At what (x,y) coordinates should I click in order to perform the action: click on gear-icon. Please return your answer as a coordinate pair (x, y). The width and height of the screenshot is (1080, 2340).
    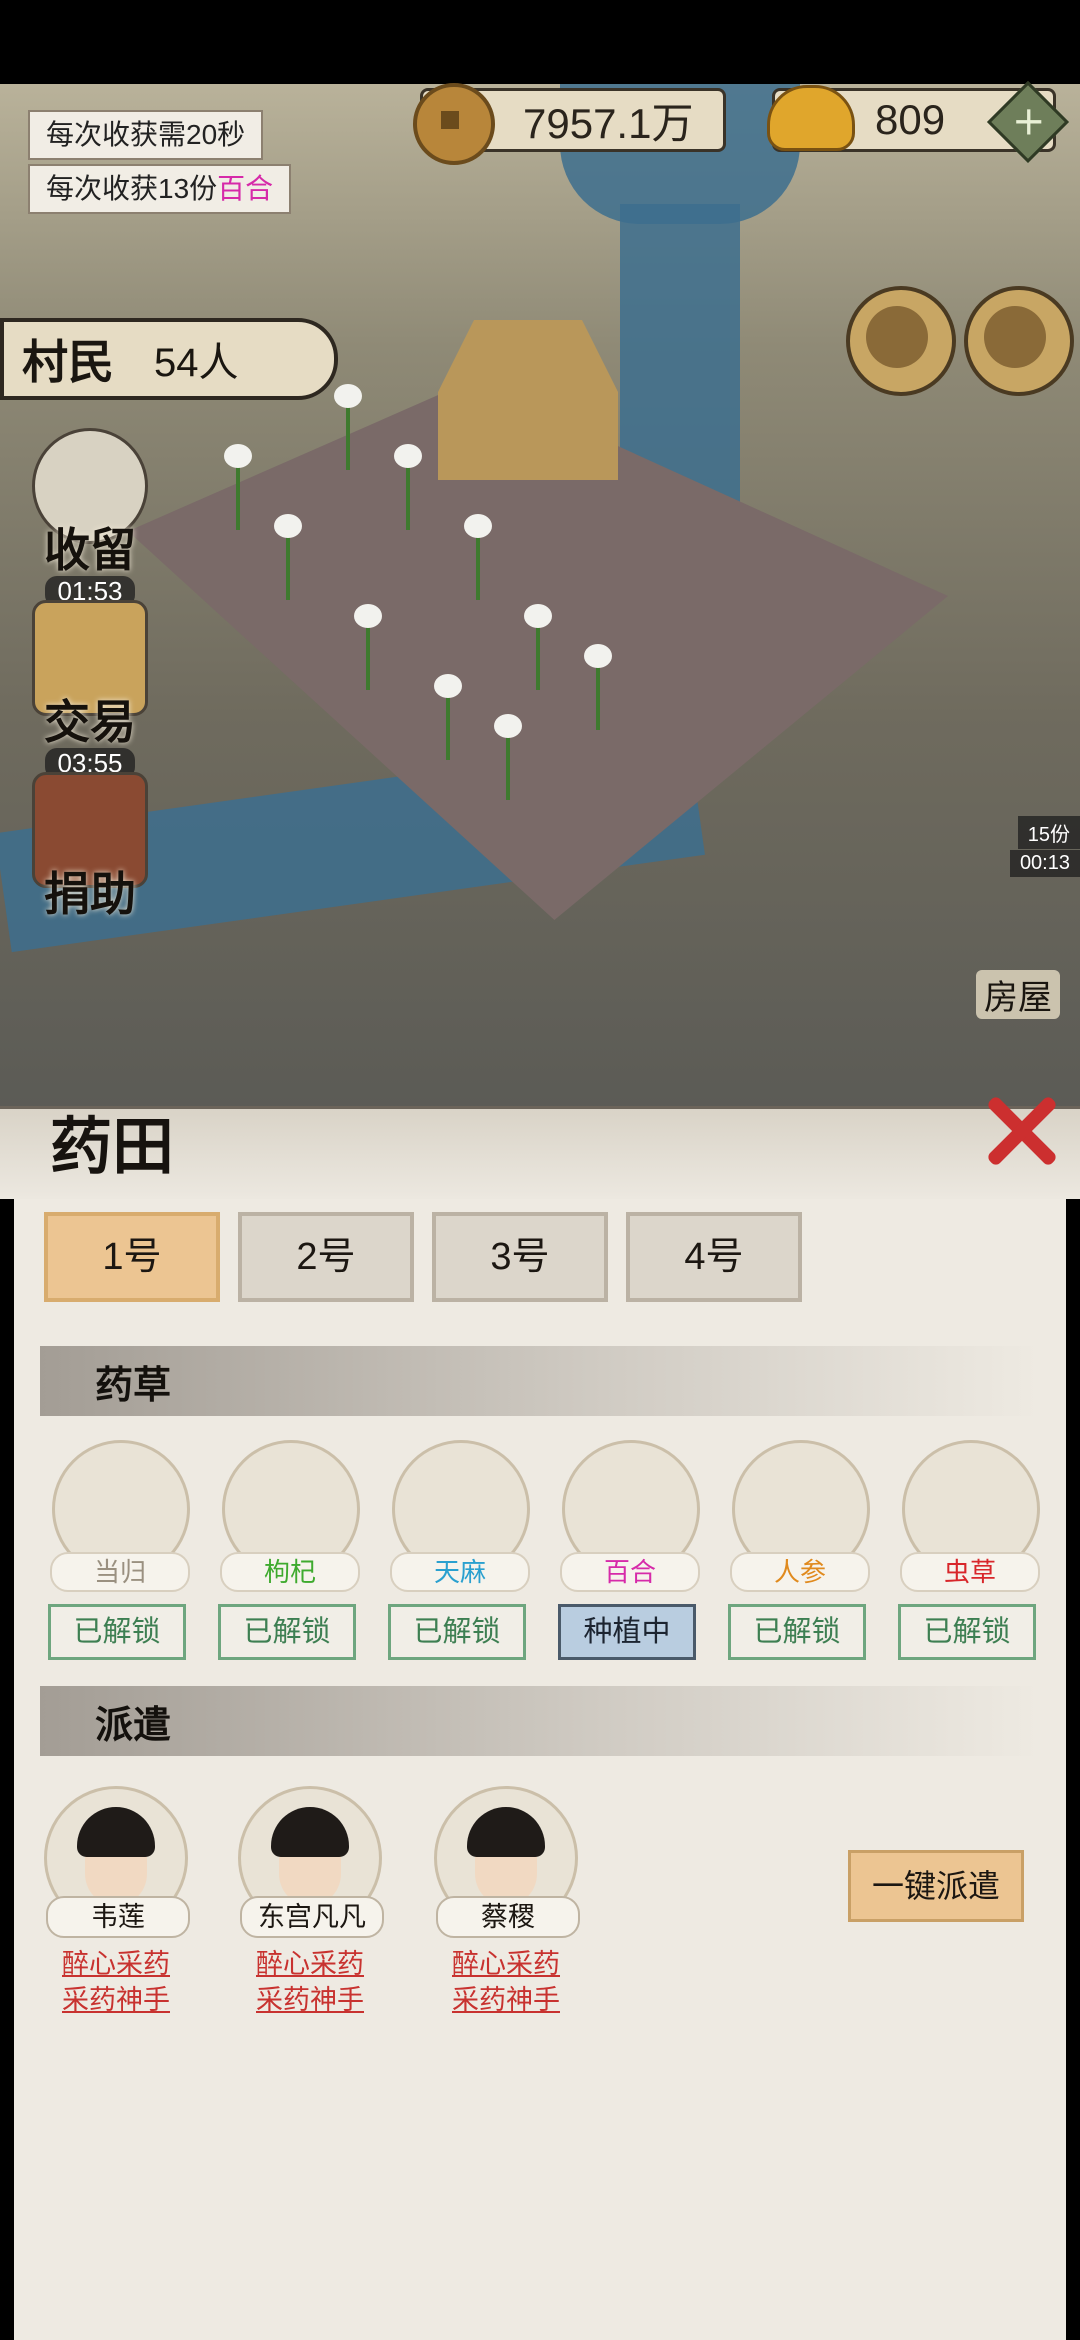
    Looking at the image, I should click on (1015, 337).